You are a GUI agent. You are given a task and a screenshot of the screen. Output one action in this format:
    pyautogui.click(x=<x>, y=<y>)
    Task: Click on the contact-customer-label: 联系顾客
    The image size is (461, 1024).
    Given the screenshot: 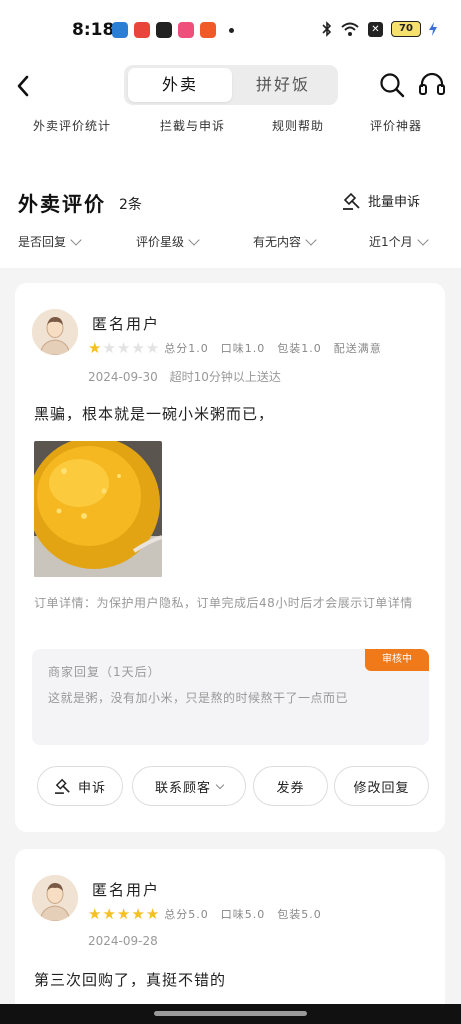 What is the action you would take?
    pyautogui.click(x=182, y=788)
    